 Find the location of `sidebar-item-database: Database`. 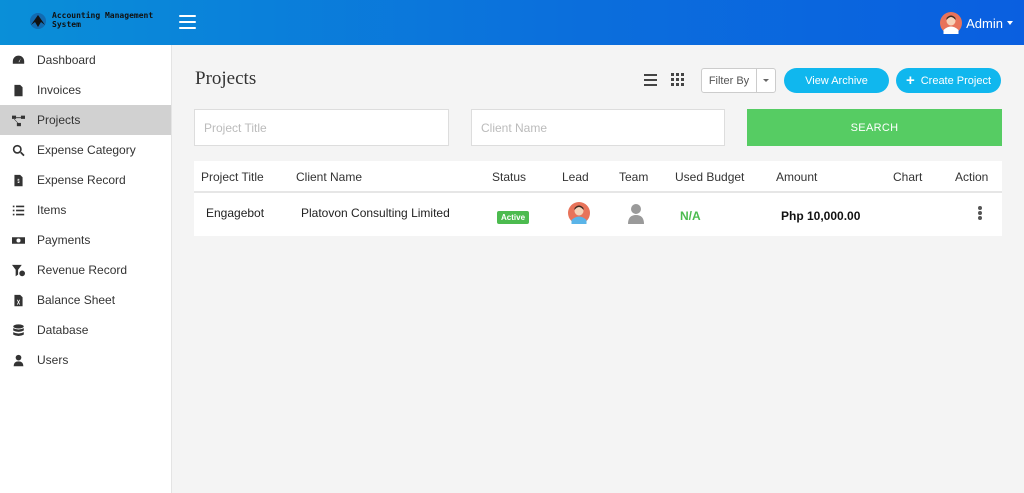

sidebar-item-database: Database is located at coordinates (85, 330).